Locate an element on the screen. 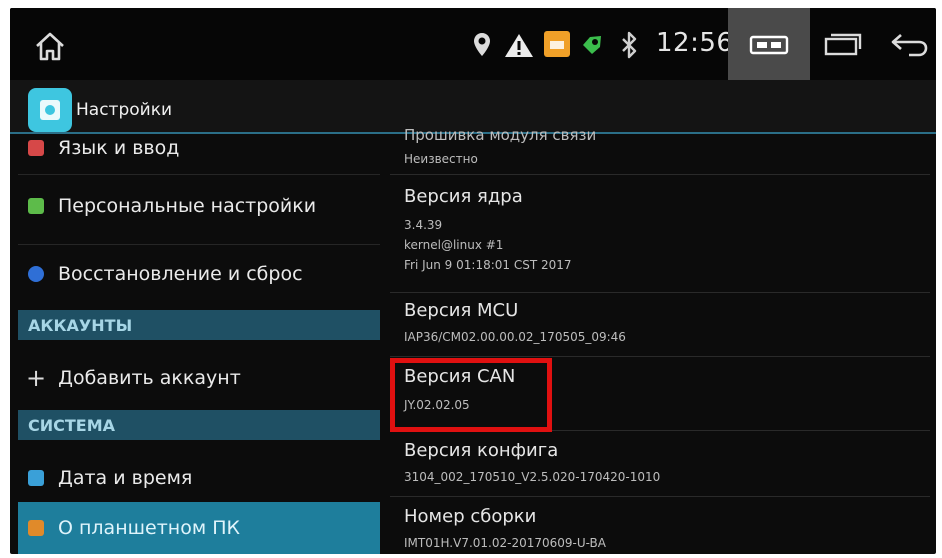 Image resolution: width=942 pixels, height=558 pixels. status-bar: 12:56 is located at coordinates (473, 44).